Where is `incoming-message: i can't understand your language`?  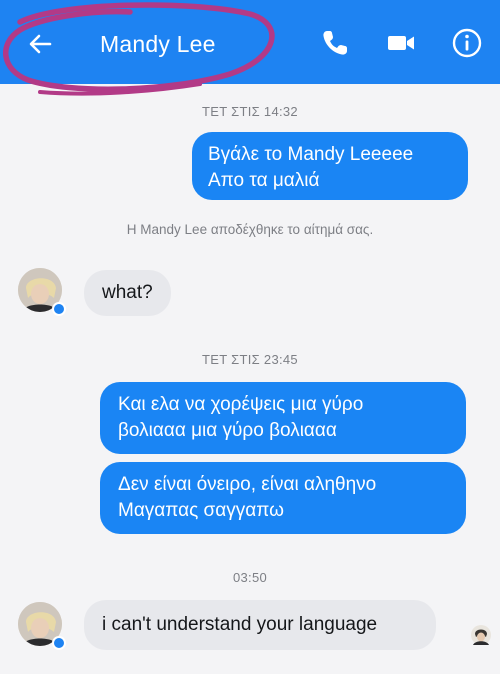
incoming-message: i can't understand your language is located at coordinates (260, 625).